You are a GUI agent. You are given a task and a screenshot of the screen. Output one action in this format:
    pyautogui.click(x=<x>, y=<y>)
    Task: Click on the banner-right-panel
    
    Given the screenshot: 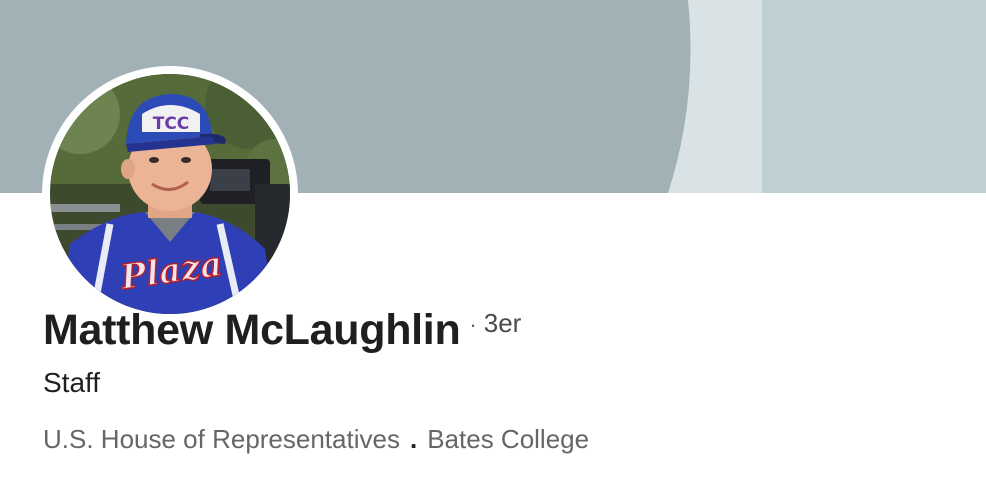 What is the action you would take?
    pyautogui.click(x=874, y=96)
    